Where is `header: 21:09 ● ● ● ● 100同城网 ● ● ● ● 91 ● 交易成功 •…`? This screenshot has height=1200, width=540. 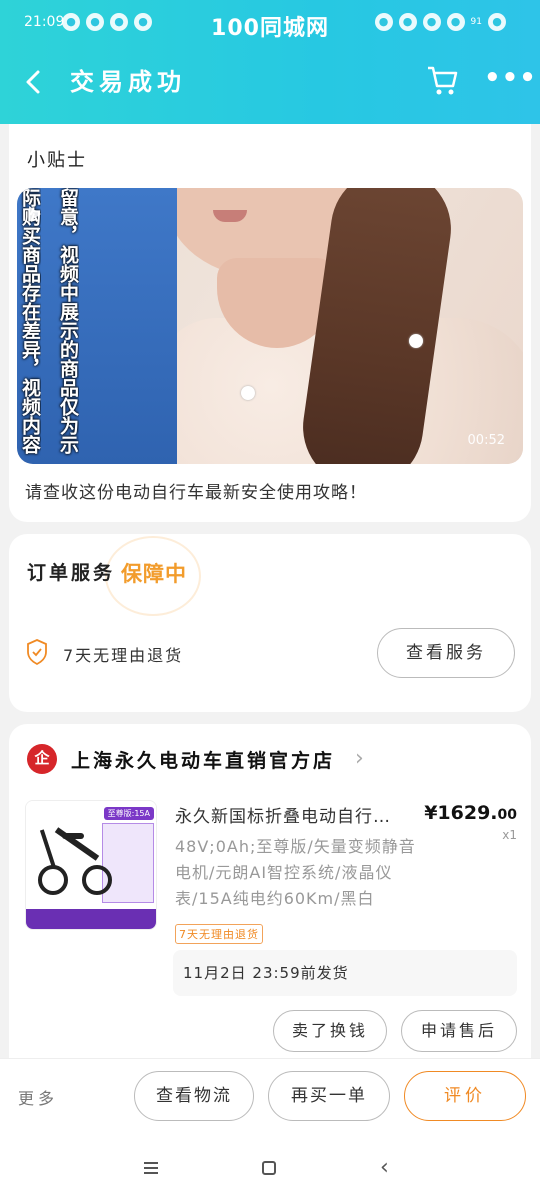
header: 21:09 ● ● ● ● 100同城网 ● ● ● ● 91 ● 交易成功 •… is located at coordinates (270, 62).